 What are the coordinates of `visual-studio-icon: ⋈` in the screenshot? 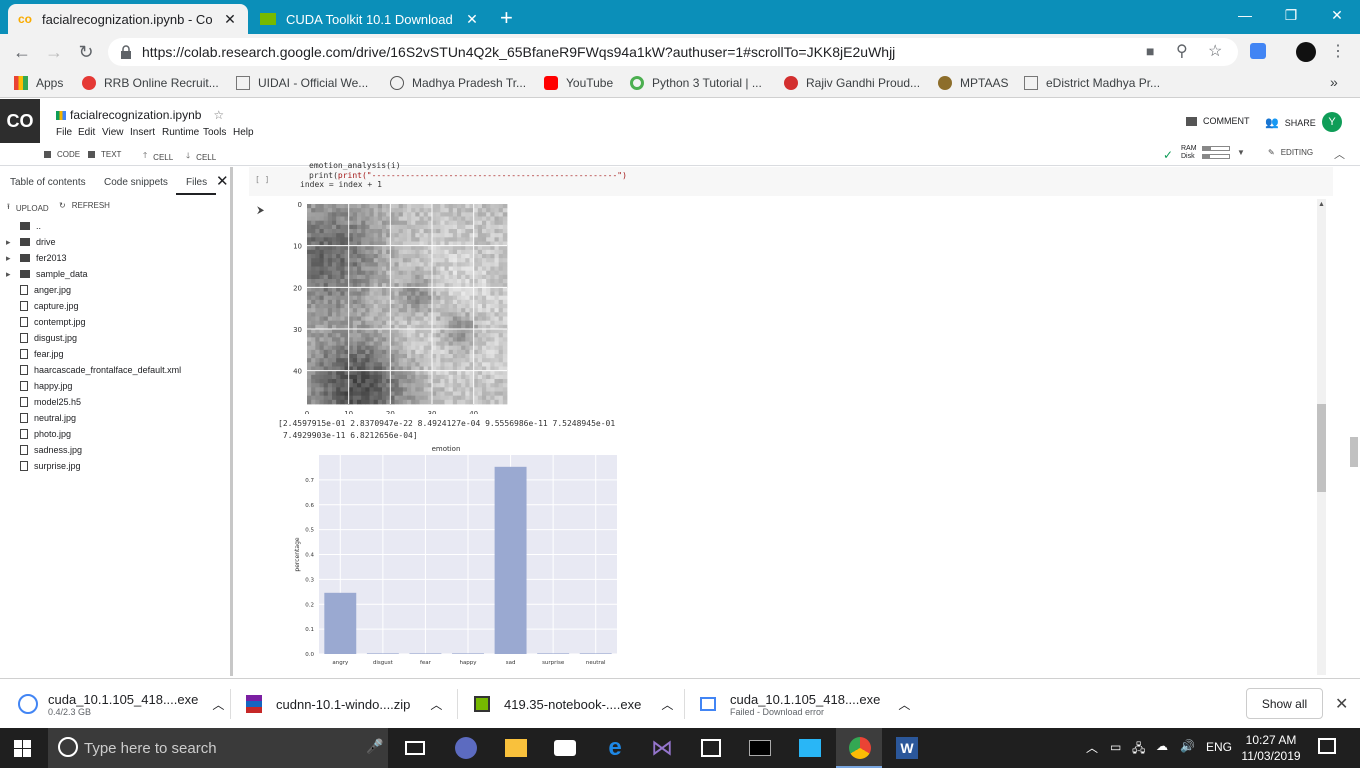 It's located at (662, 748).